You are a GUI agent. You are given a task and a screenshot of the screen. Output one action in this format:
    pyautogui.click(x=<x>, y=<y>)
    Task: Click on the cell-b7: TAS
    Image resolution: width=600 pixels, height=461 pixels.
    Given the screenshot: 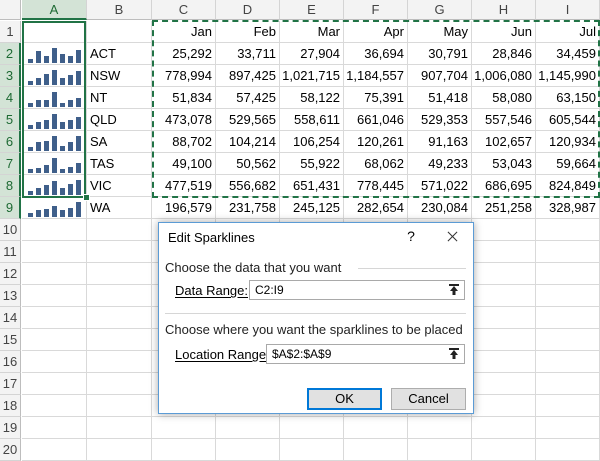 What is the action you would take?
    pyautogui.click(x=119, y=164)
    